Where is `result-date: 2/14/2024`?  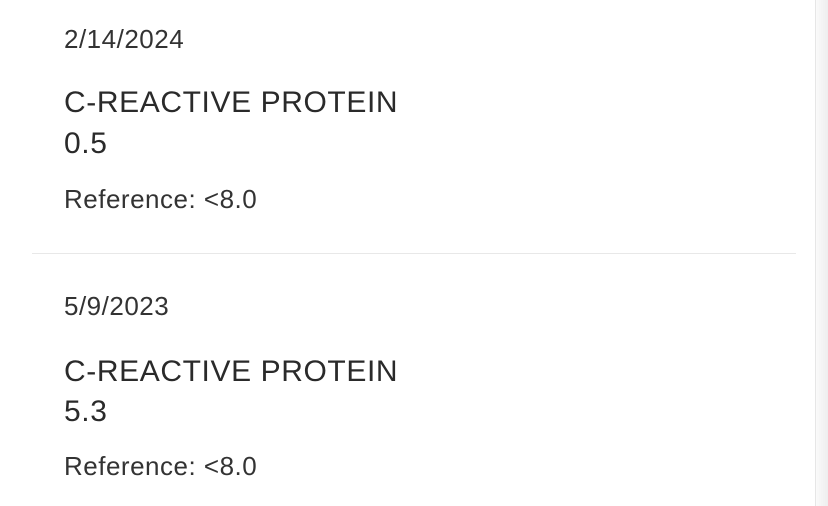 result-date: 2/14/2024 is located at coordinates (124, 39).